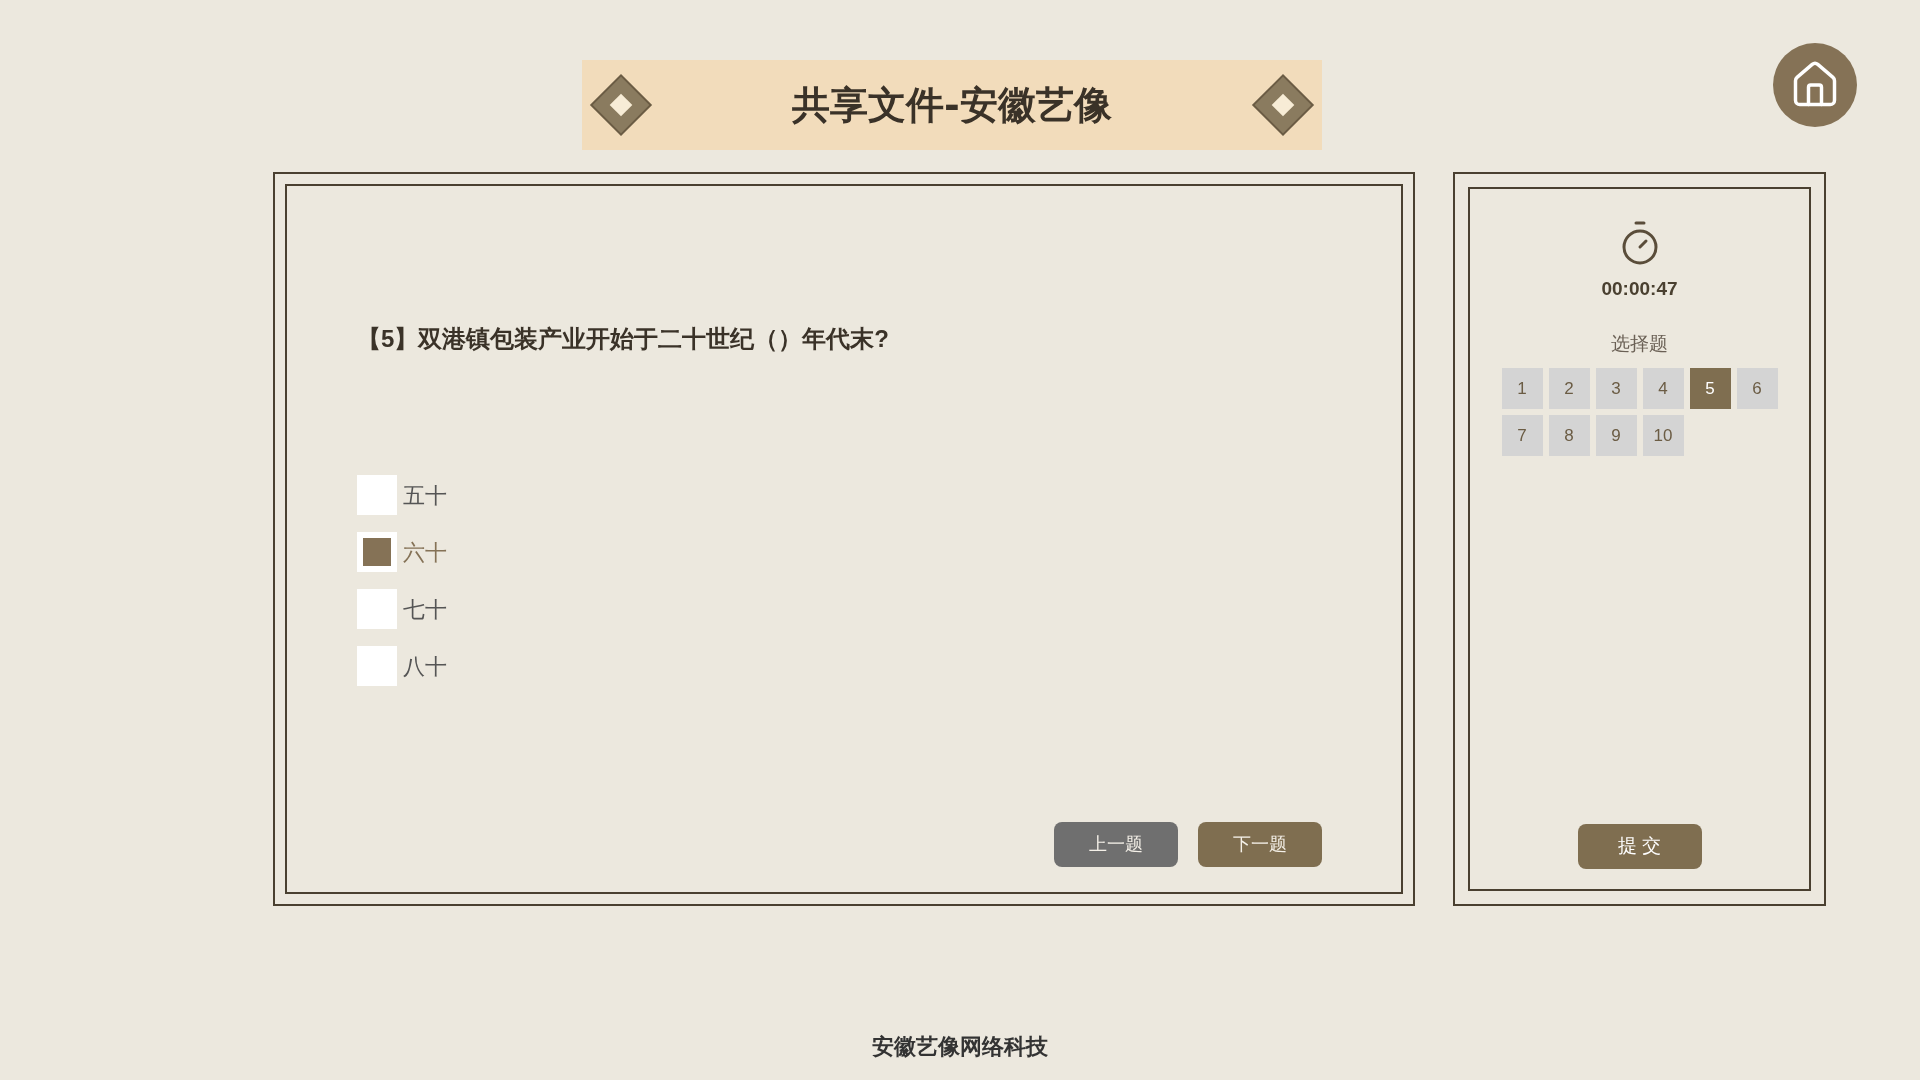  Describe the element at coordinates (960, 1047) in the screenshot. I see `footer-text: 安徽艺像网络科技` at that location.